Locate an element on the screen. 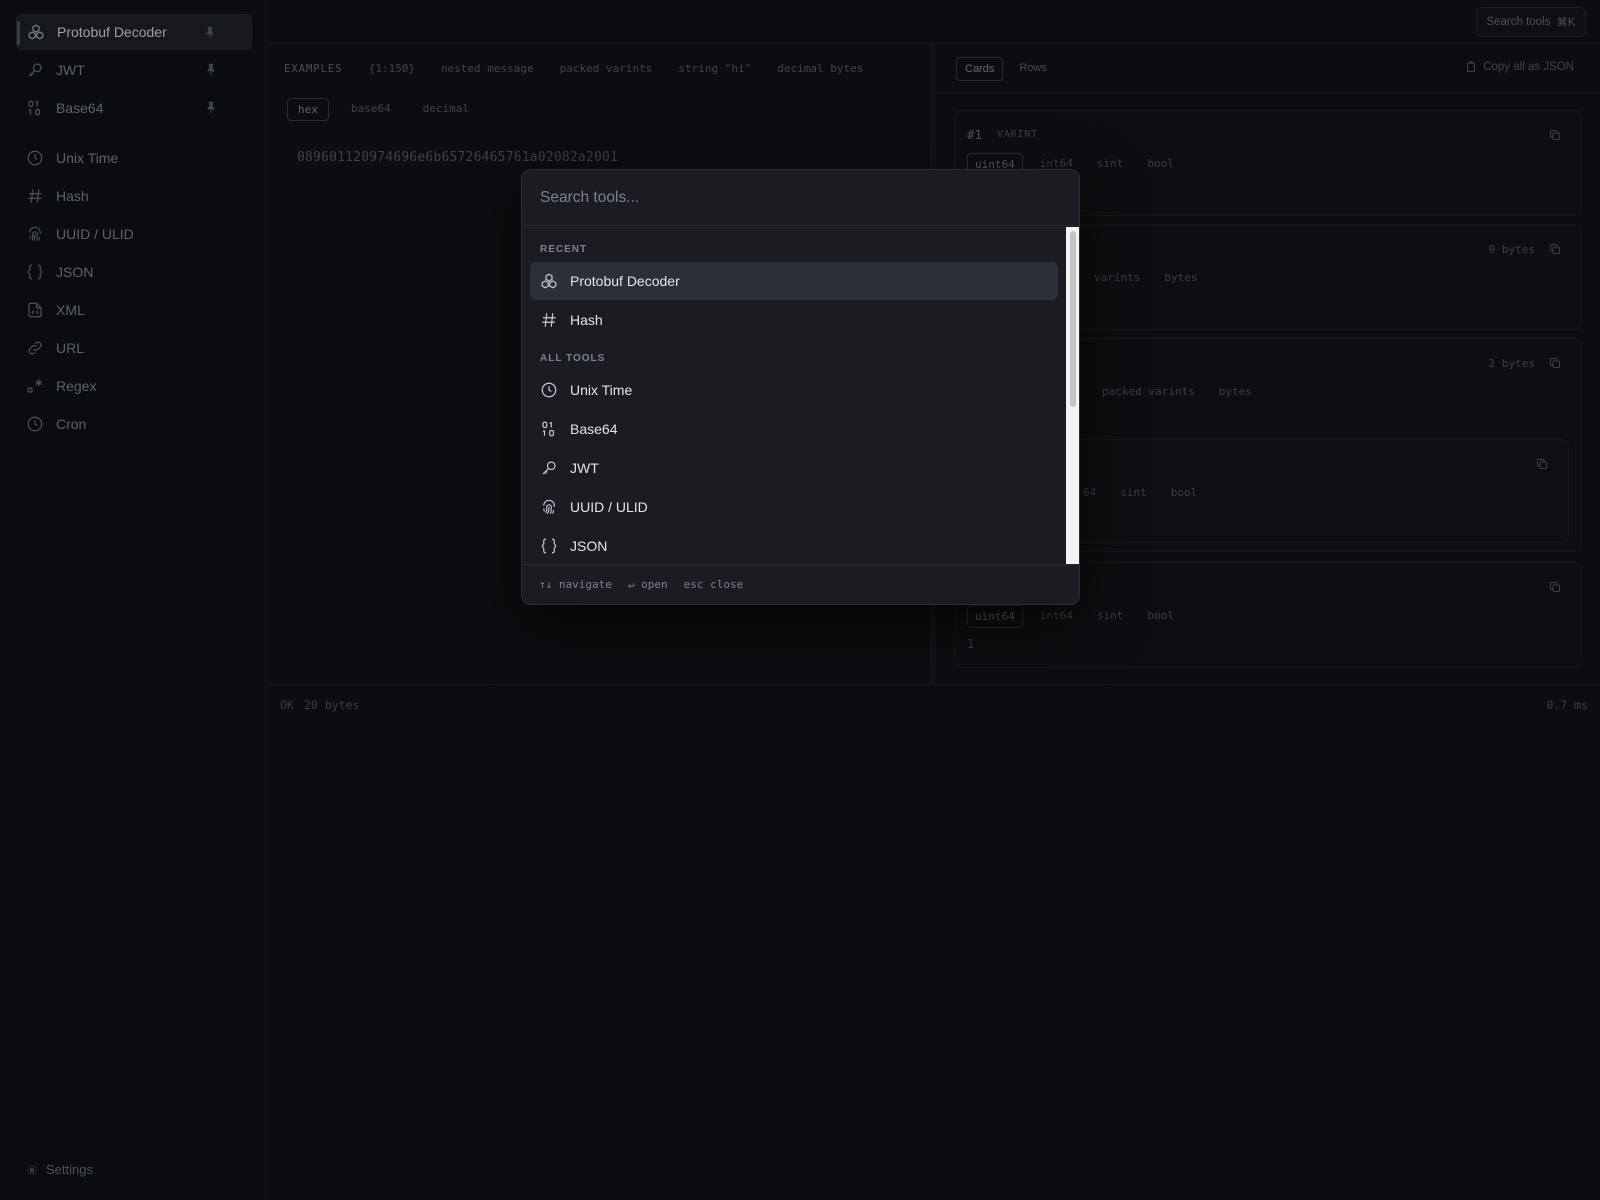 The image size is (1600, 1200). palette-item-uuid-ulid: UUID / ULID is located at coordinates (794, 507).